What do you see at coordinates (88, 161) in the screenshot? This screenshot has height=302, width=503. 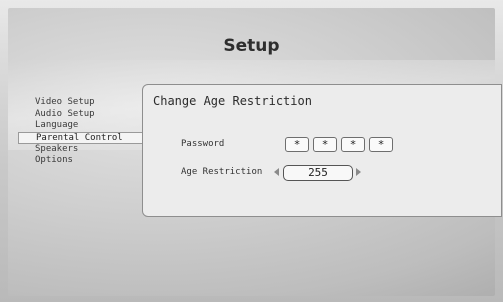 I see `menu-item-options: Options` at bounding box center [88, 161].